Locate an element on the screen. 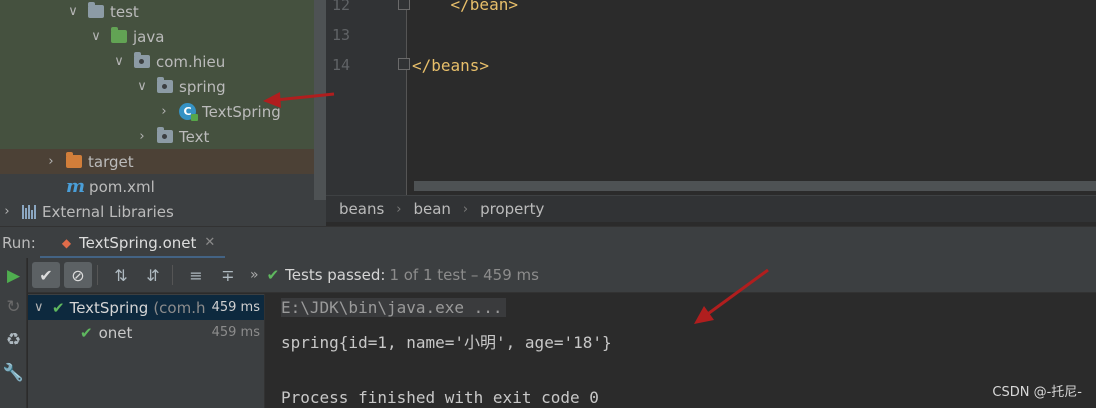 This screenshot has height=408, width=1096. source-folder-icon is located at coordinates (119, 35).